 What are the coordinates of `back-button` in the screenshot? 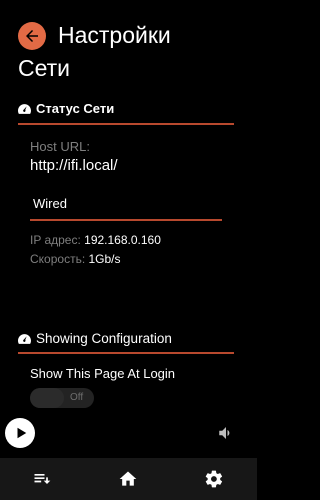 It's located at (32, 36).